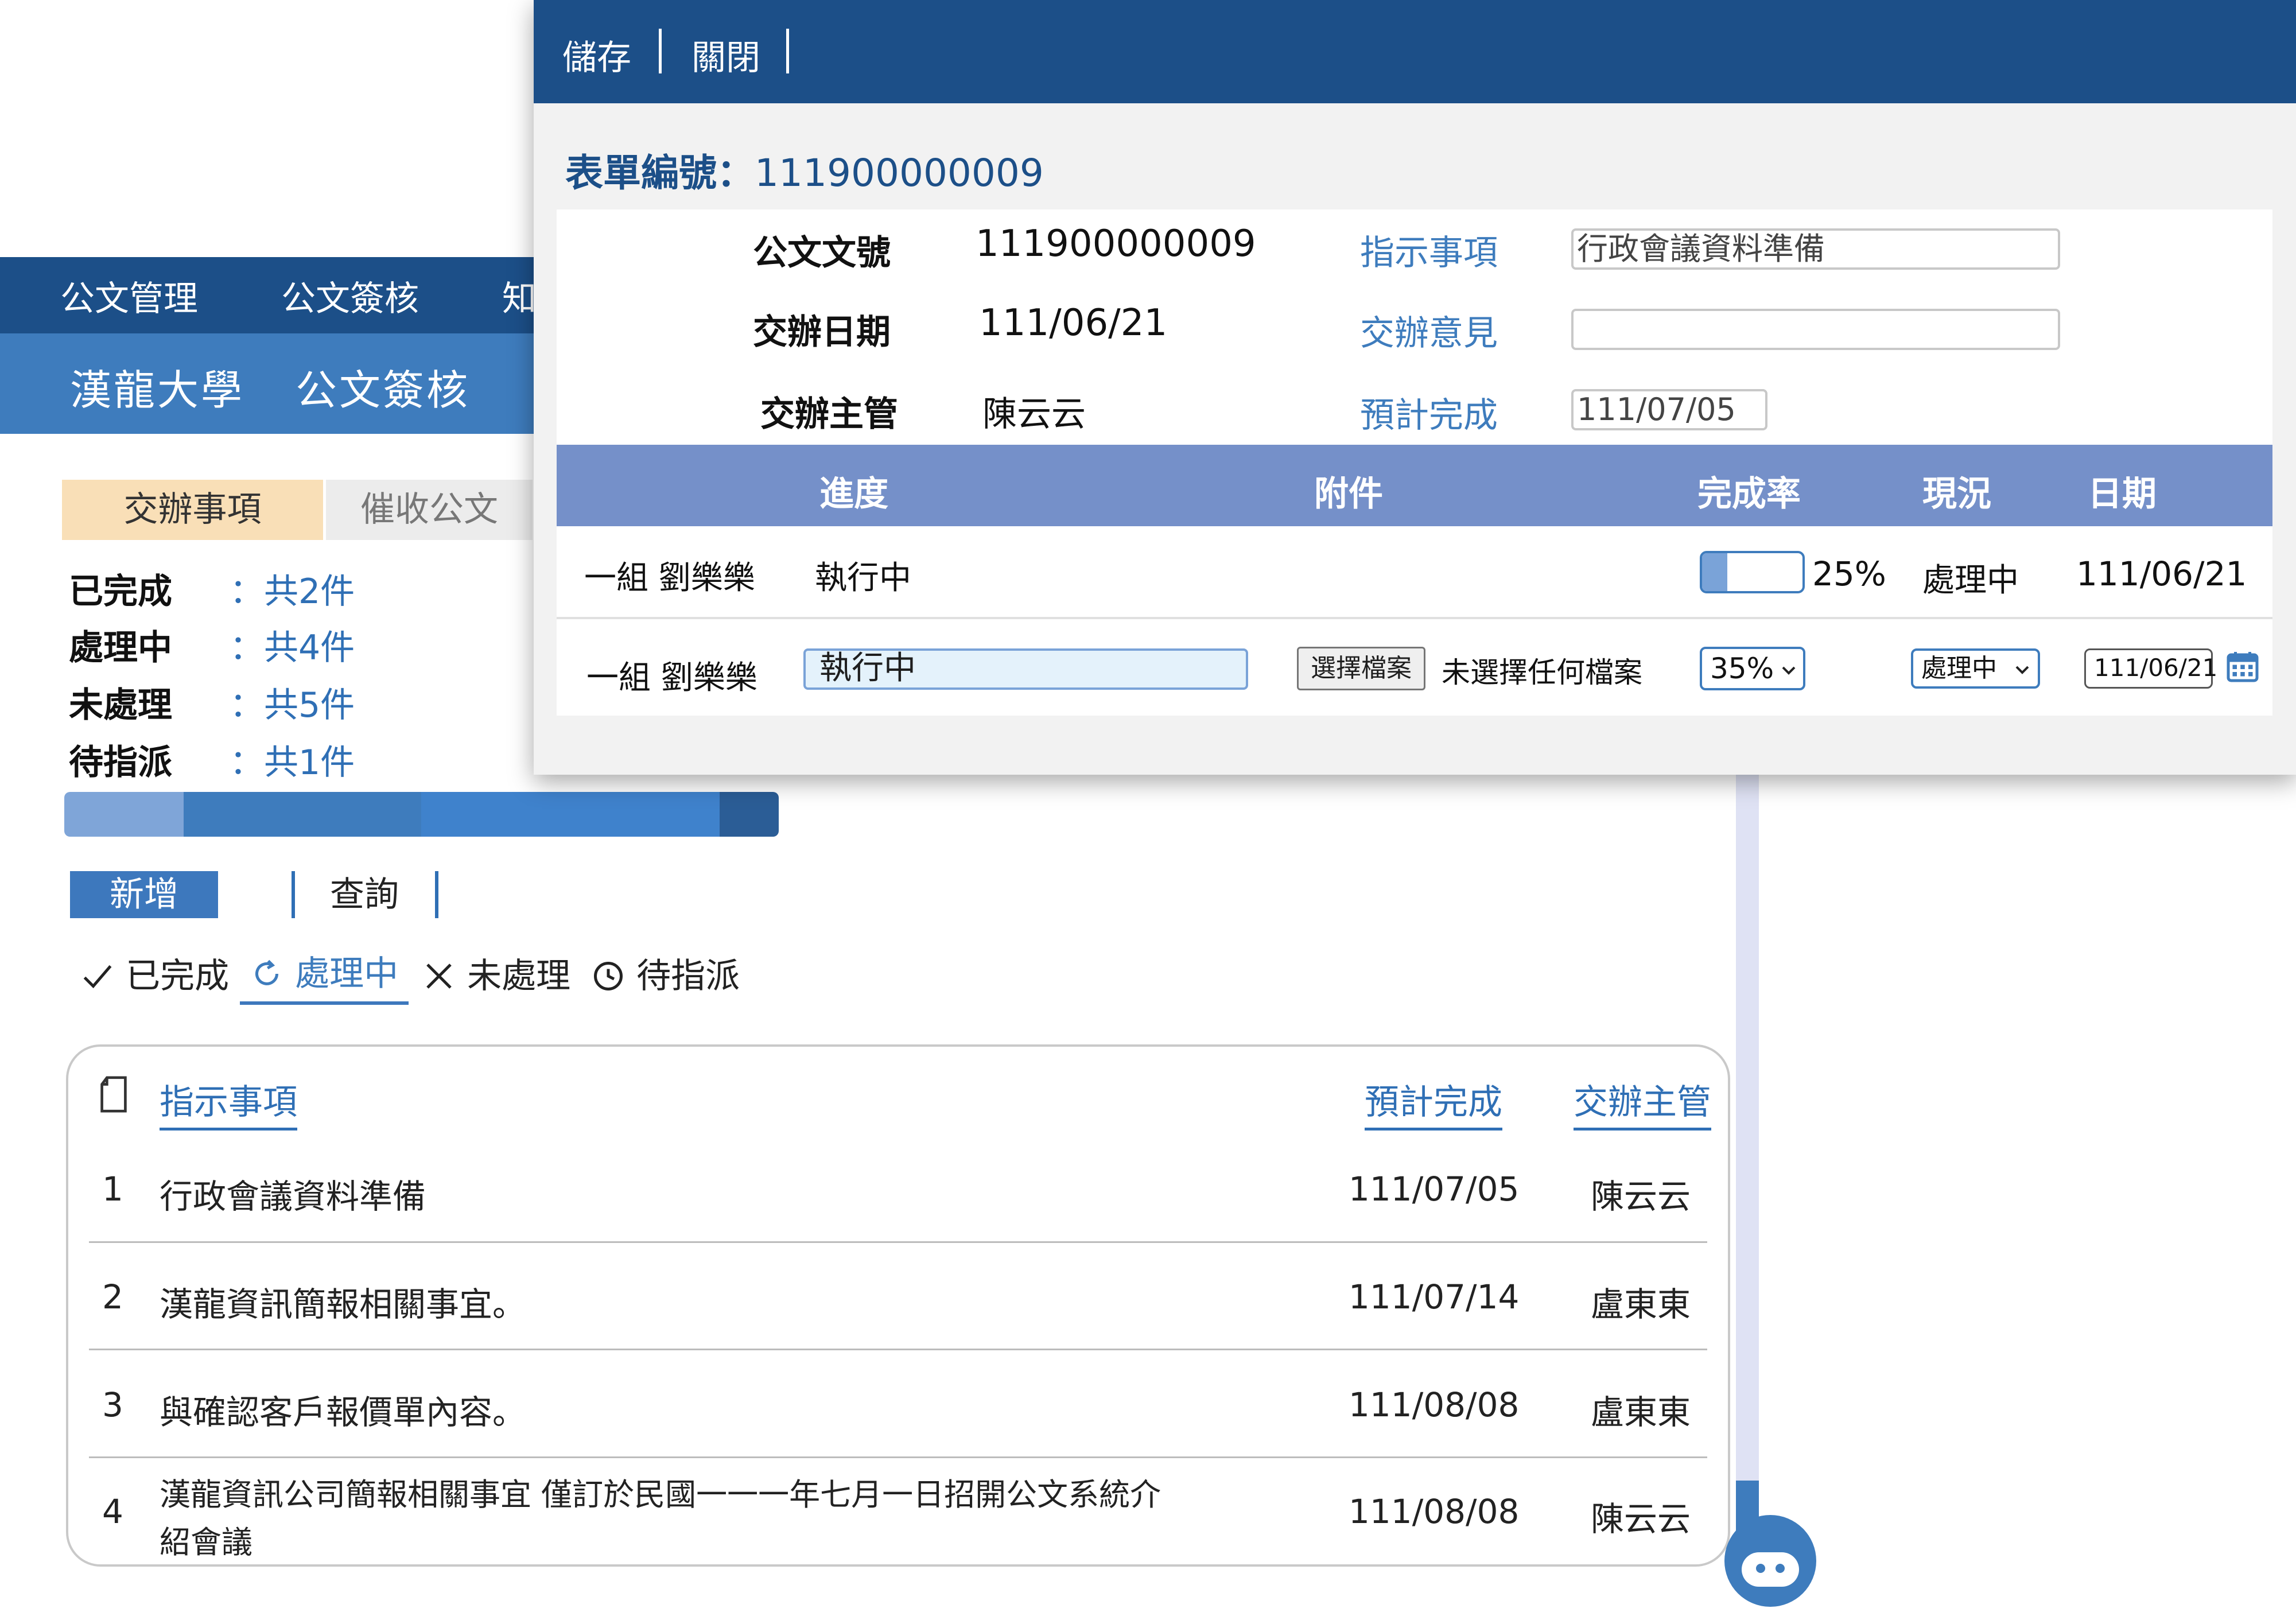 The height and width of the screenshot is (1620, 2296). I want to click on column-header-supervisor: 交辦主管, so click(1642, 1102).